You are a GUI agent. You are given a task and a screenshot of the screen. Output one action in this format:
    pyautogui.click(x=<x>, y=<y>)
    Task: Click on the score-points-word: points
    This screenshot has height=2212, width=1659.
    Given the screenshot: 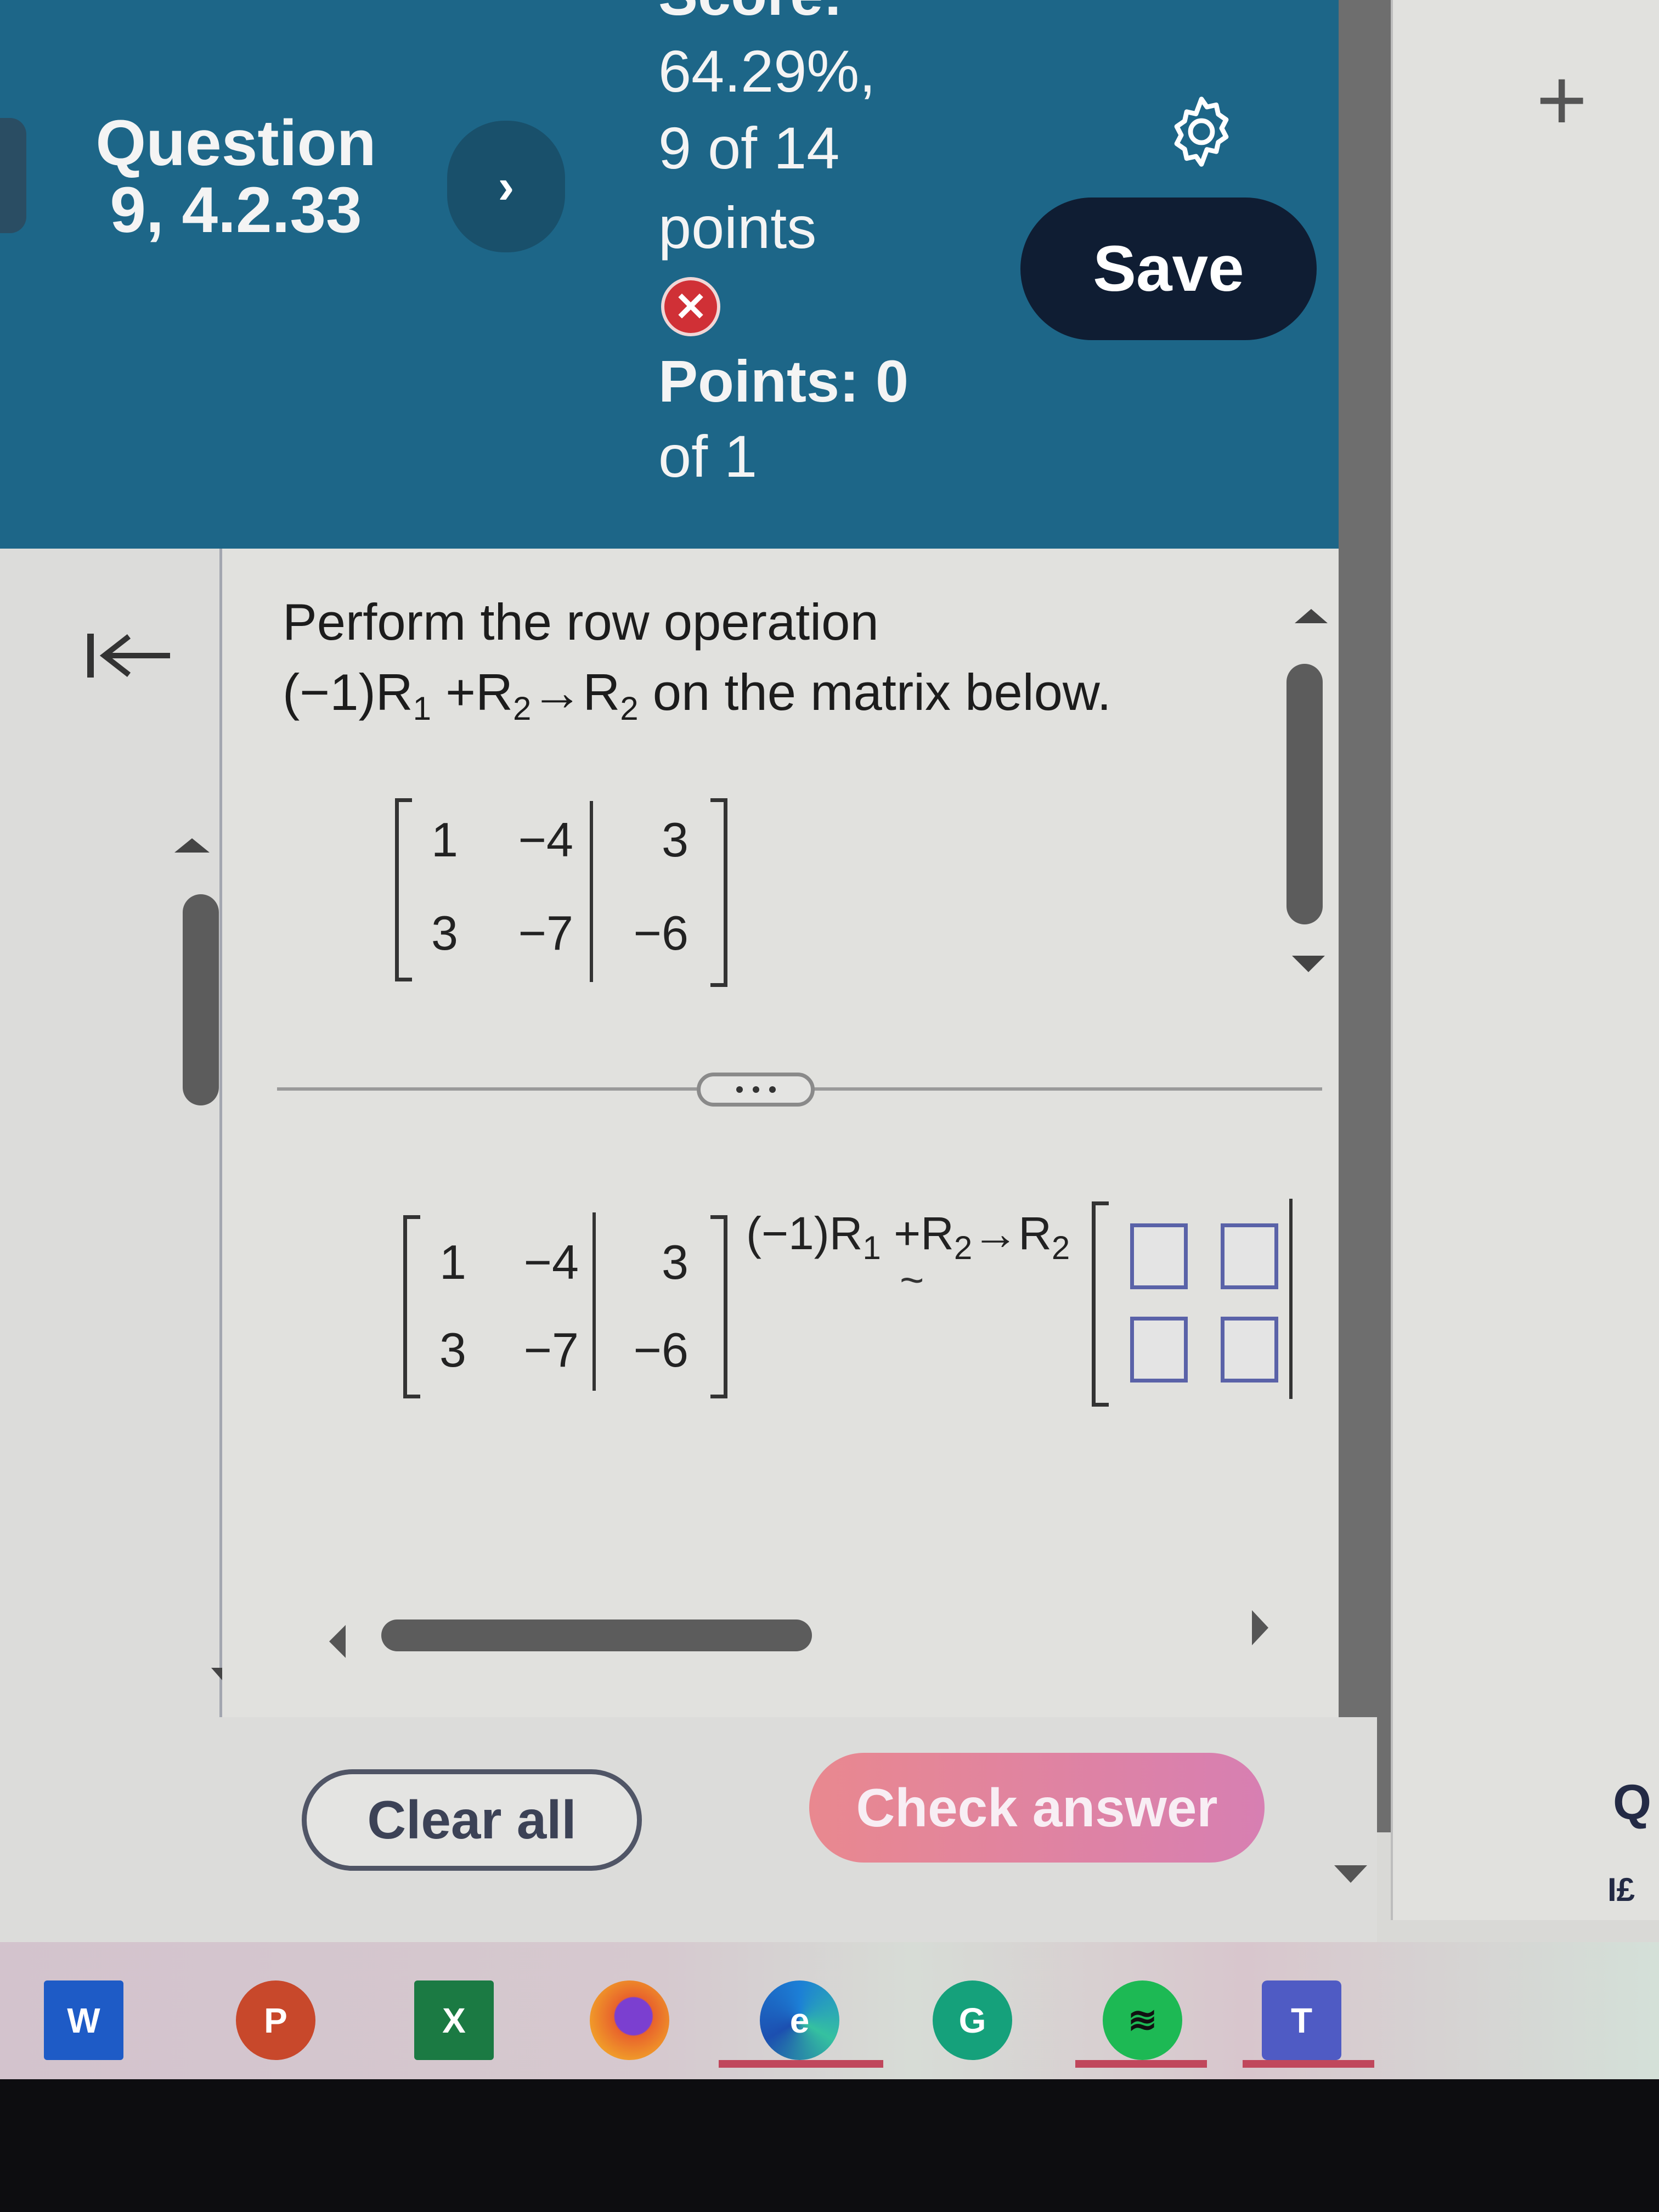 What is the action you would take?
    pyautogui.click(x=737, y=228)
    